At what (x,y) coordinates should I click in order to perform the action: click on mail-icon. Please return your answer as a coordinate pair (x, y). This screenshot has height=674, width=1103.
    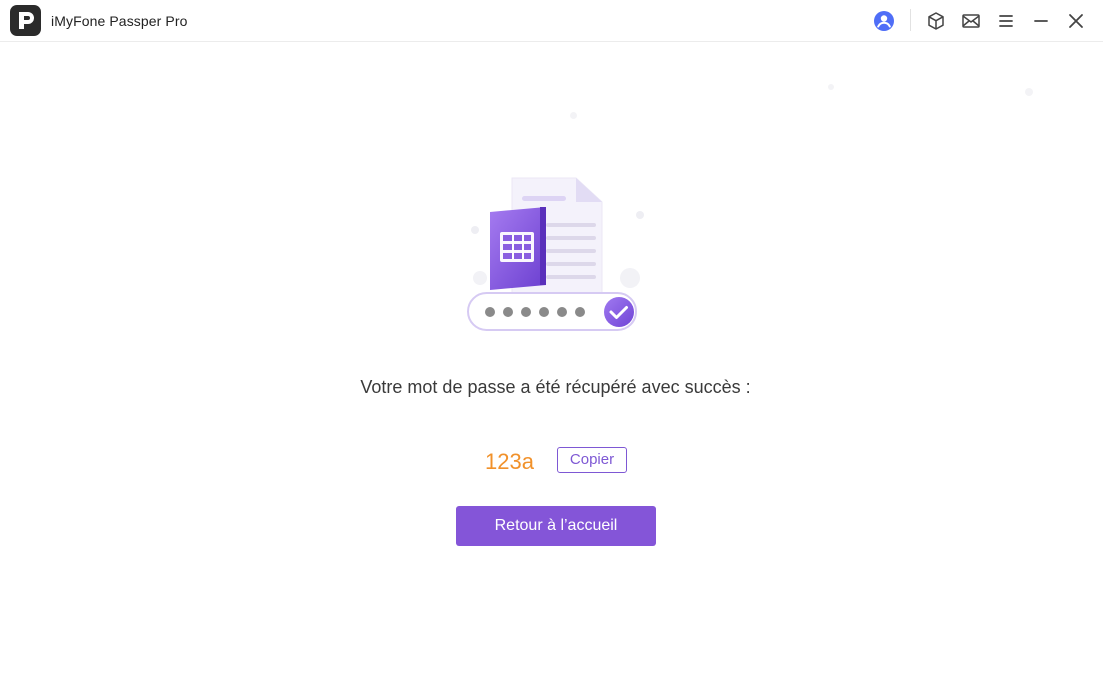
    Looking at the image, I should click on (971, 21).